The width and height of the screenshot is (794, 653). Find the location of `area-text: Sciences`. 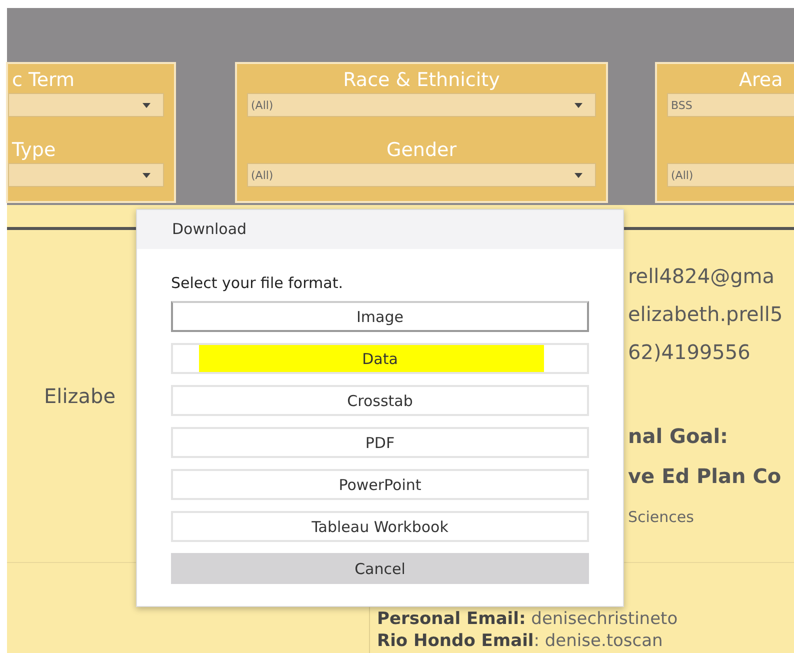

area-text: Sciences is located at coordinates (661, 517).